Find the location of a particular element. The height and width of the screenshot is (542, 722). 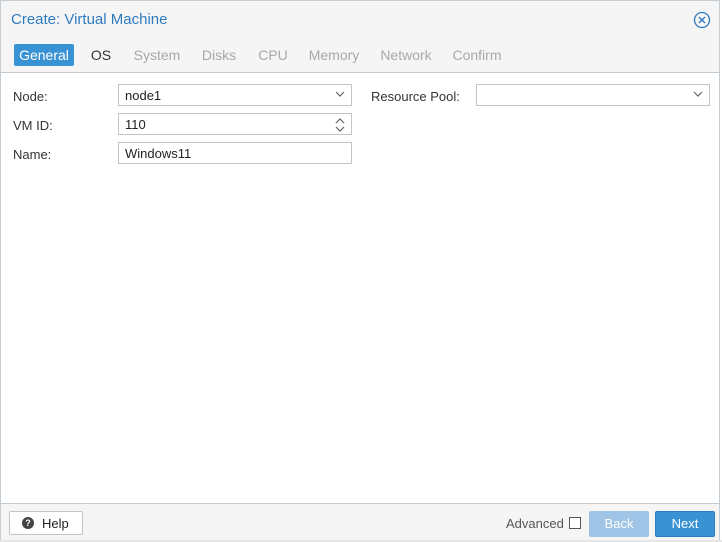

help-label: Help is located at coordinates (55, 523).